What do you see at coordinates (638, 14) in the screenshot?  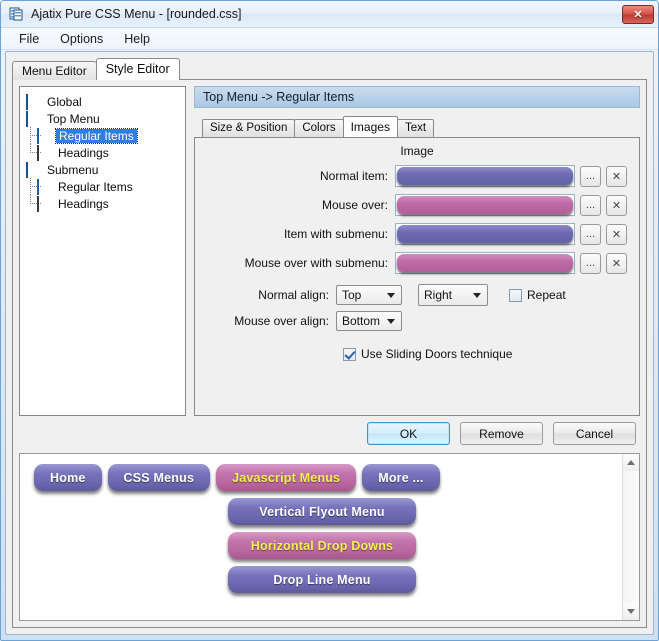 I see `close-icon: ✕` at bounding box center [638, 14].